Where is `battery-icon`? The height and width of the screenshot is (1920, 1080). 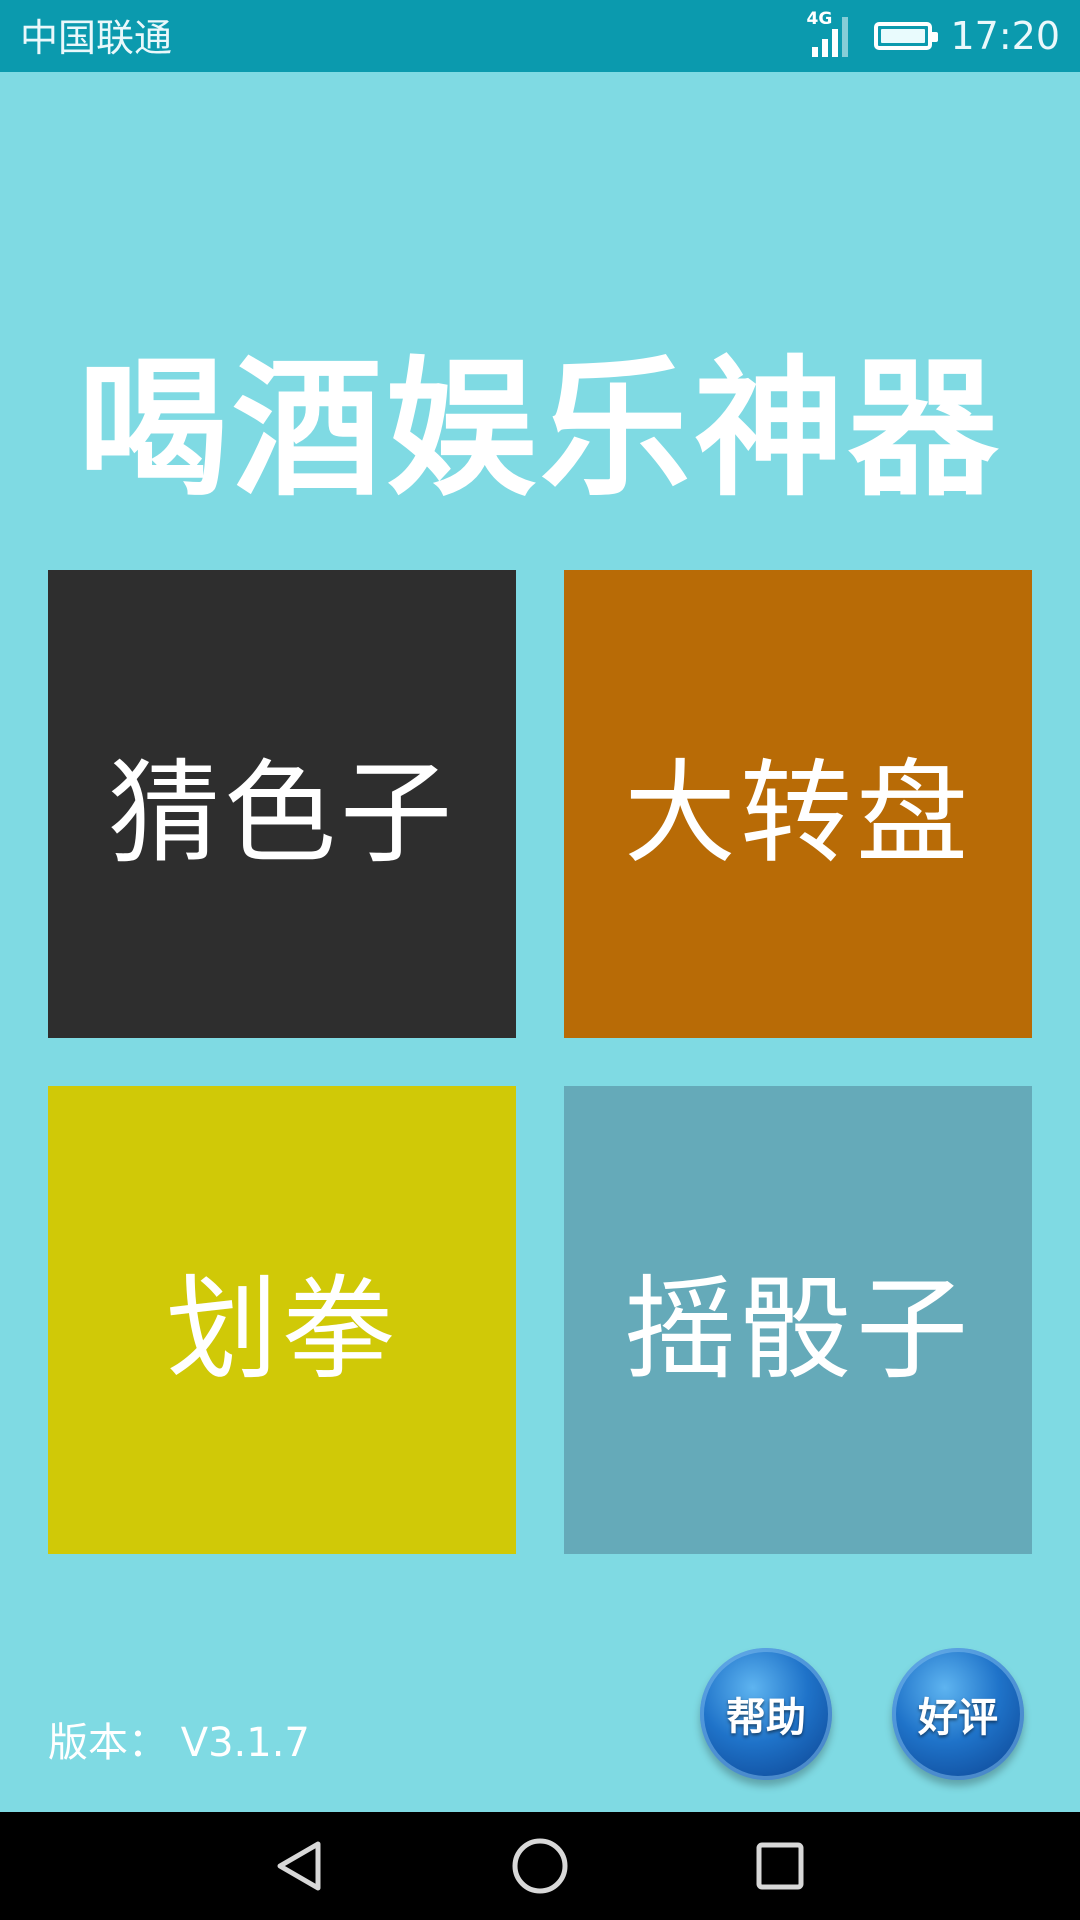 battery-icon is located at coordinates (906, 36).